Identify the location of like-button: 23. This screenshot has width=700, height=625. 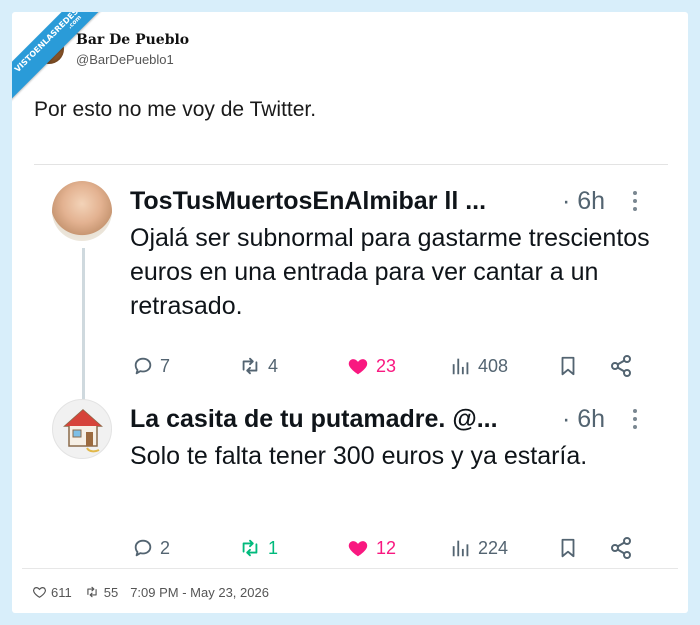
(371, 366).